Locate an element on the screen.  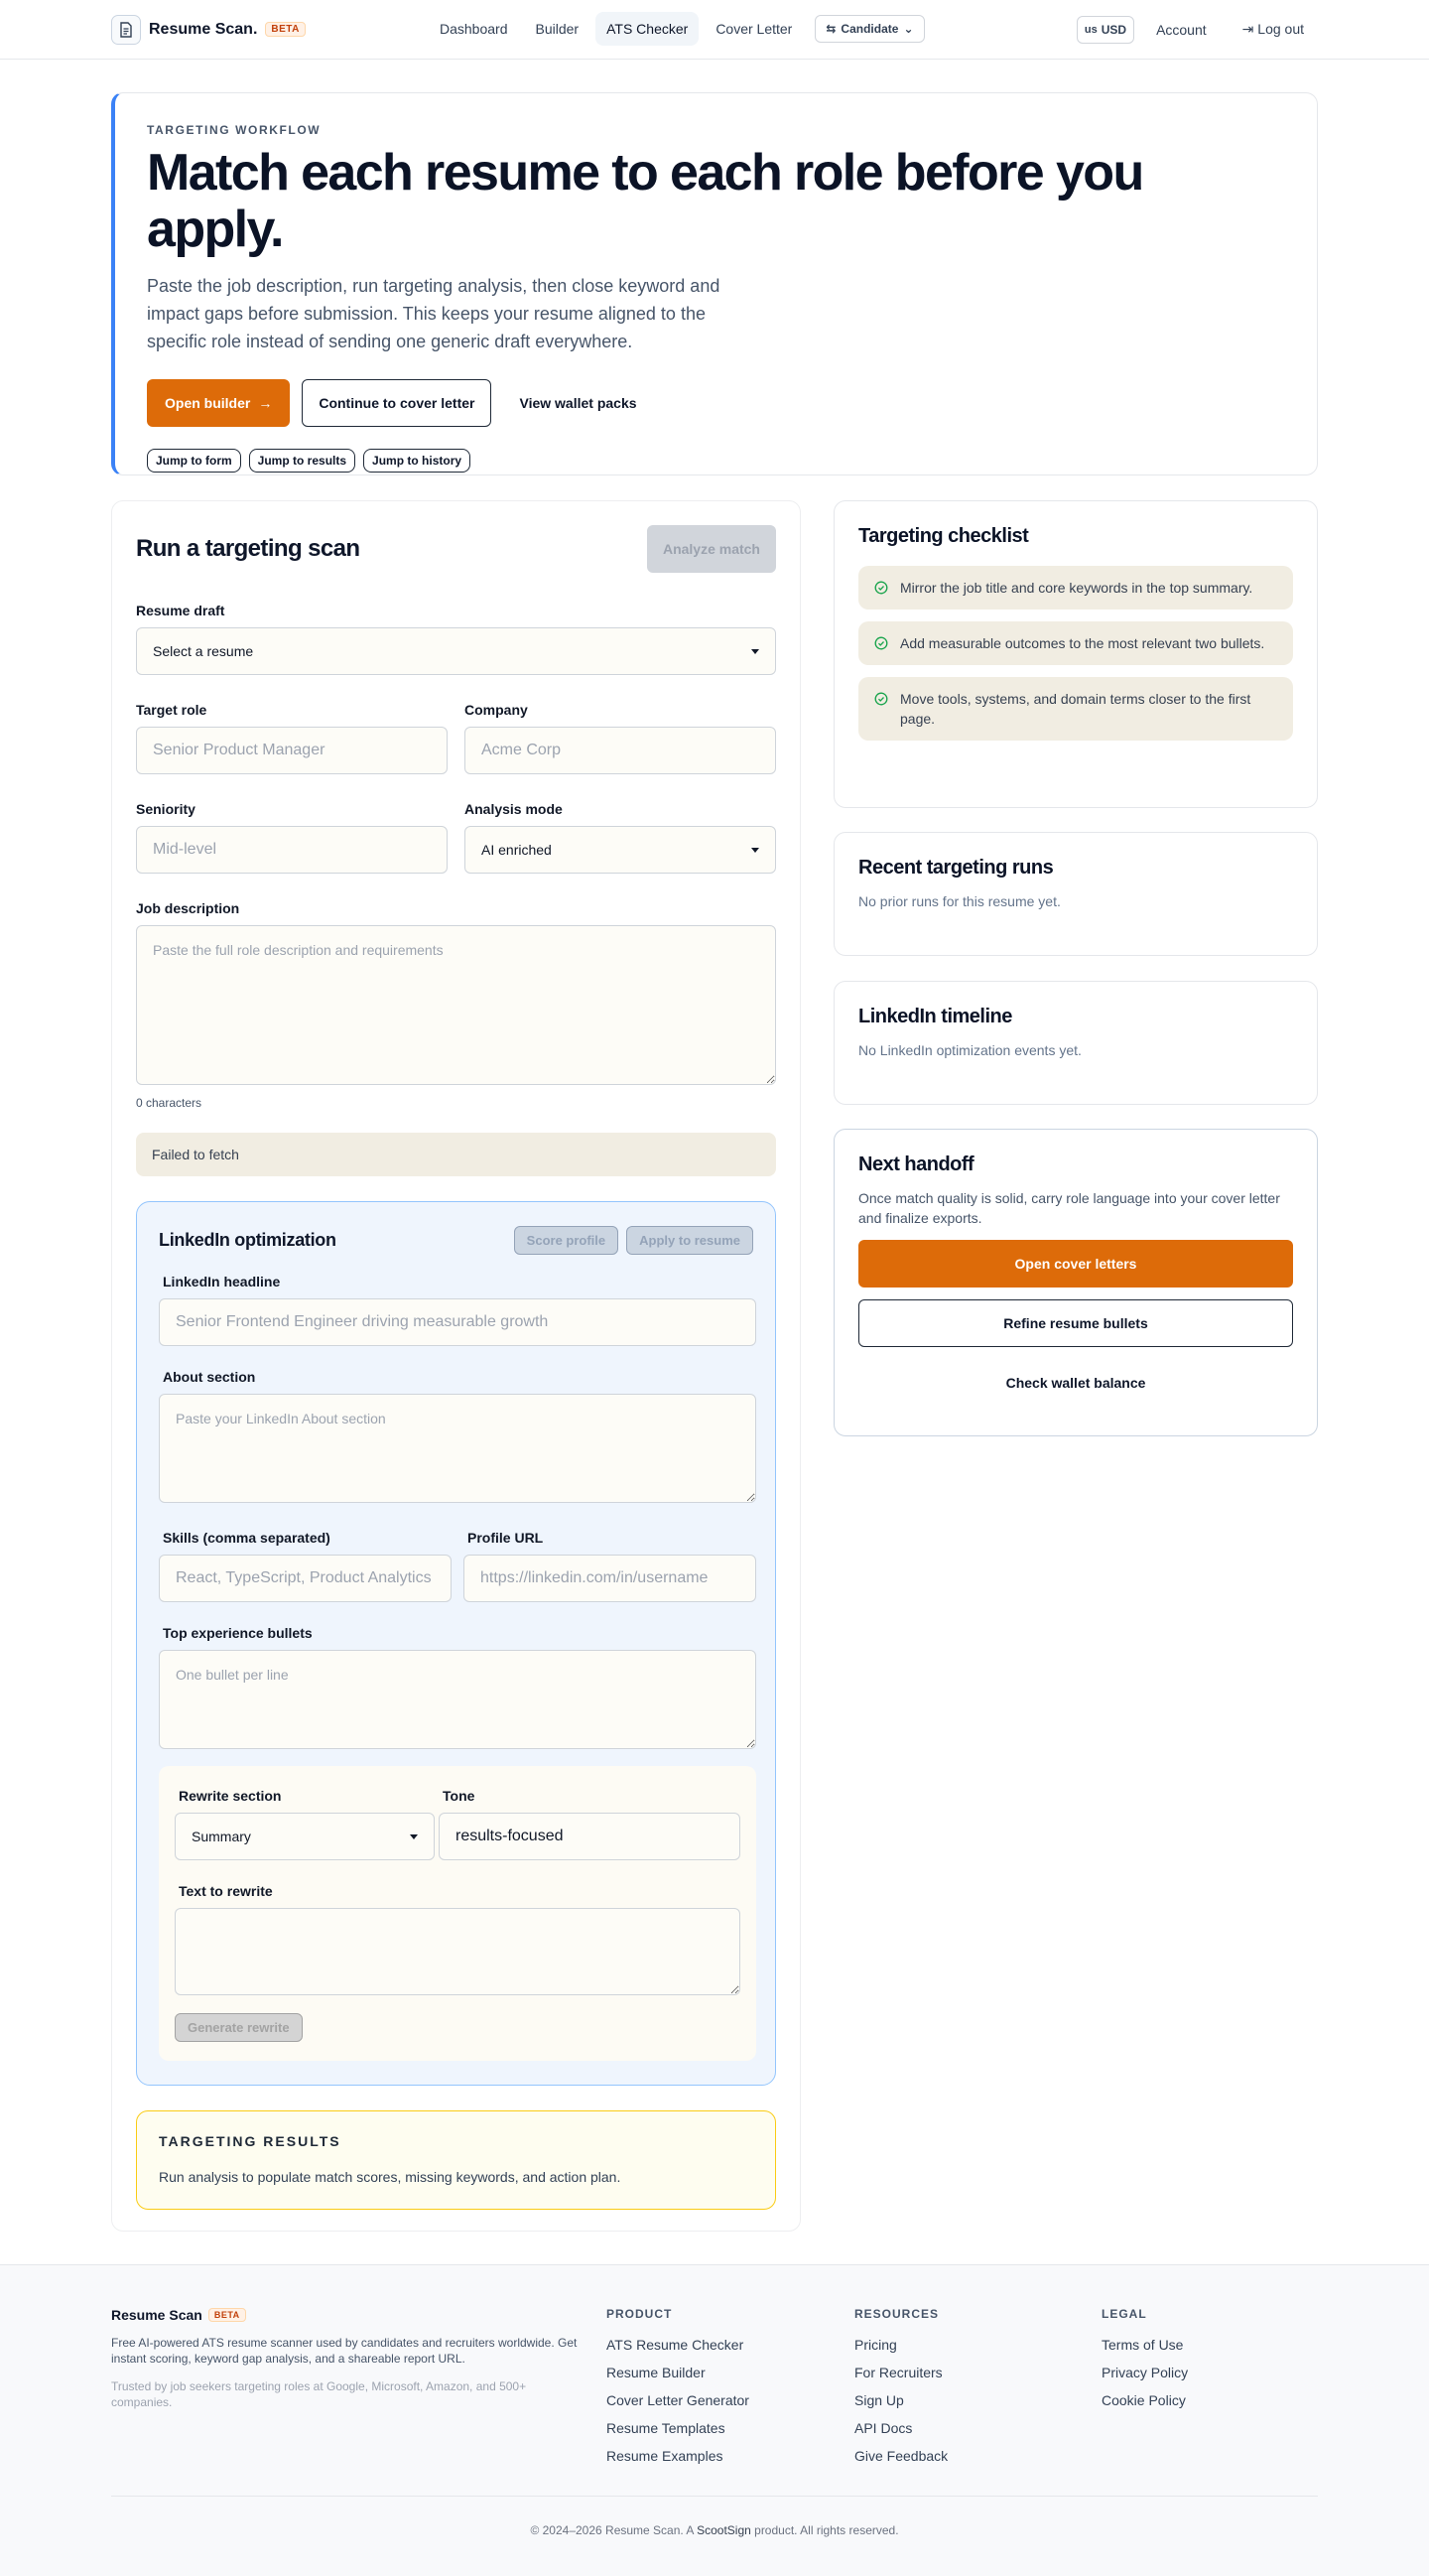
job-description-field: Job description 0 characters is located at coordinates (456, 1005).